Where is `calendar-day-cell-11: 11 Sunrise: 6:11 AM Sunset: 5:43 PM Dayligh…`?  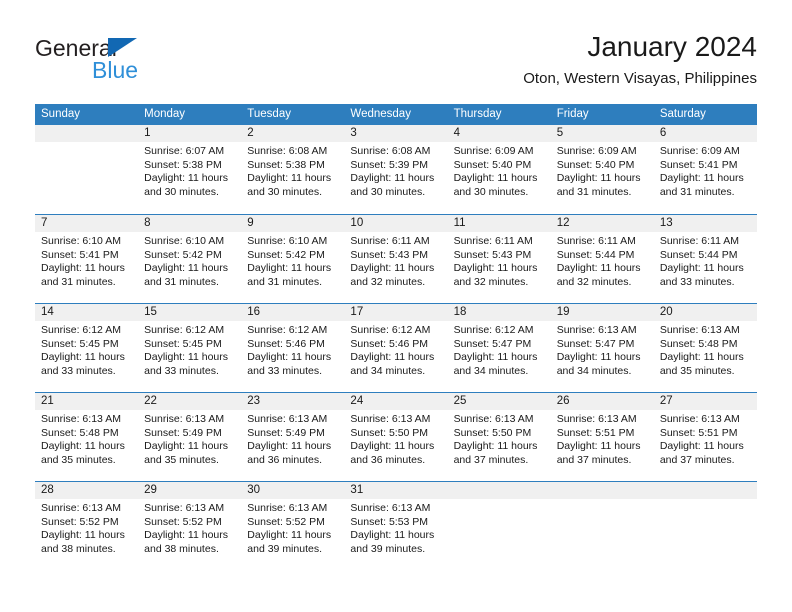
calendar-day-cell-11: 11 Sunrise: 6:11 AM Sunset: 5:43 PM Dayligh… is located at coordinates (499, 259).